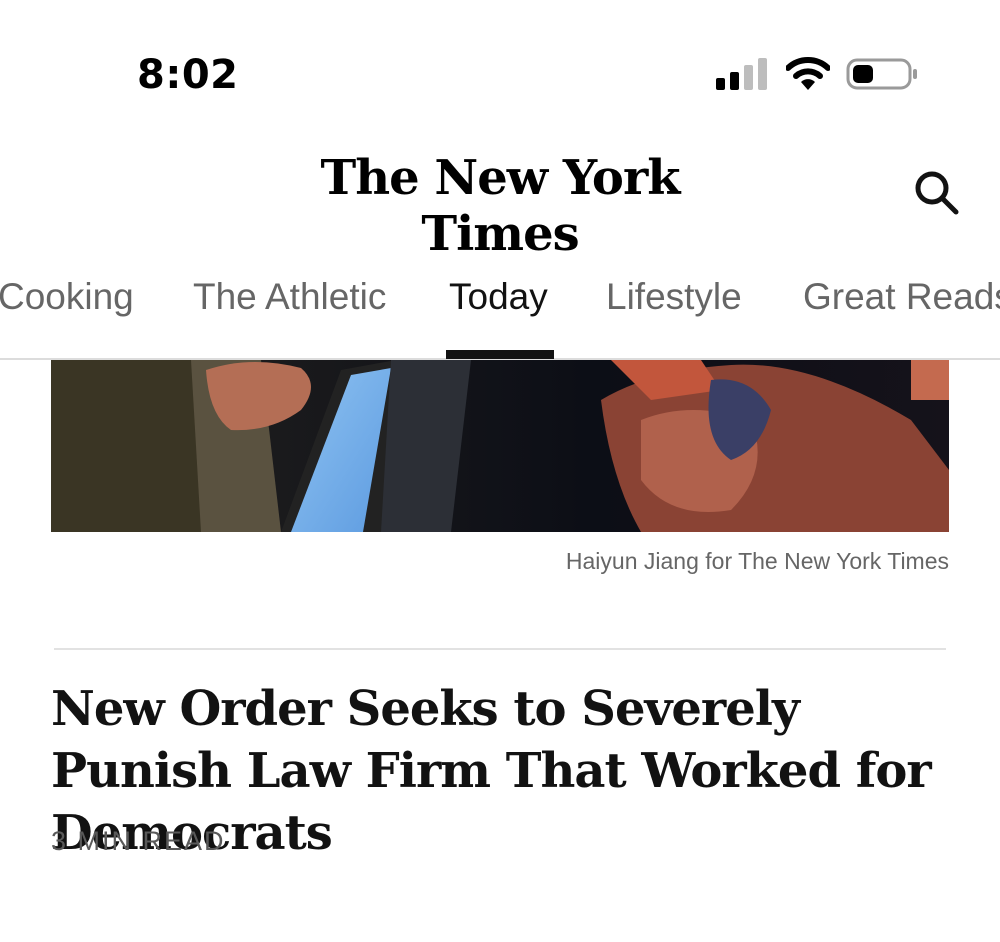  I want to click on cellular-signal-icon, so click(741, 74).